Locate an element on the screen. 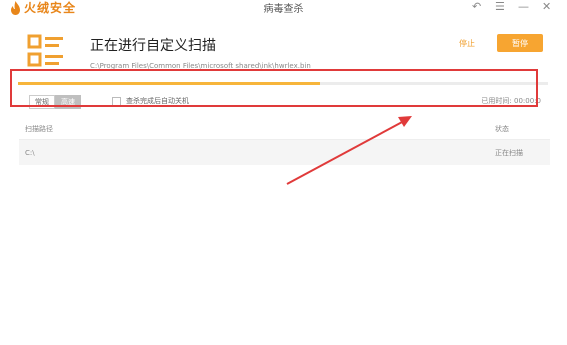 The width and height of the screenshot is (567, 345). row-status: 正在扫描 is located at coordinates (509, 152).